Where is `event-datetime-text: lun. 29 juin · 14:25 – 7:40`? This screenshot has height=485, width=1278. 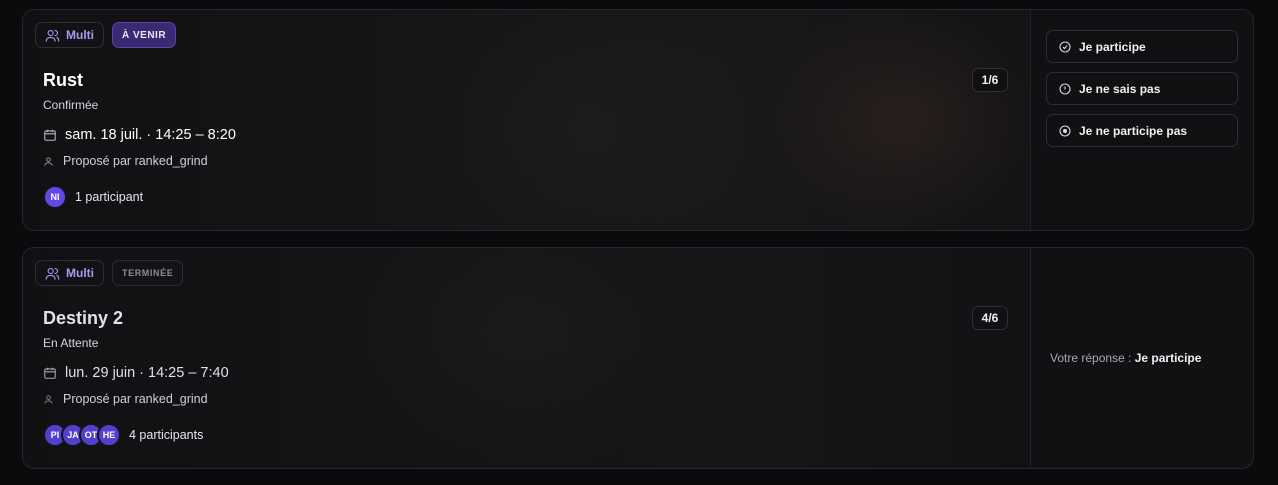
event-datetime-text: lun. 29 juin · 14:25 – 7:40 is located at coordinates (147, 373).